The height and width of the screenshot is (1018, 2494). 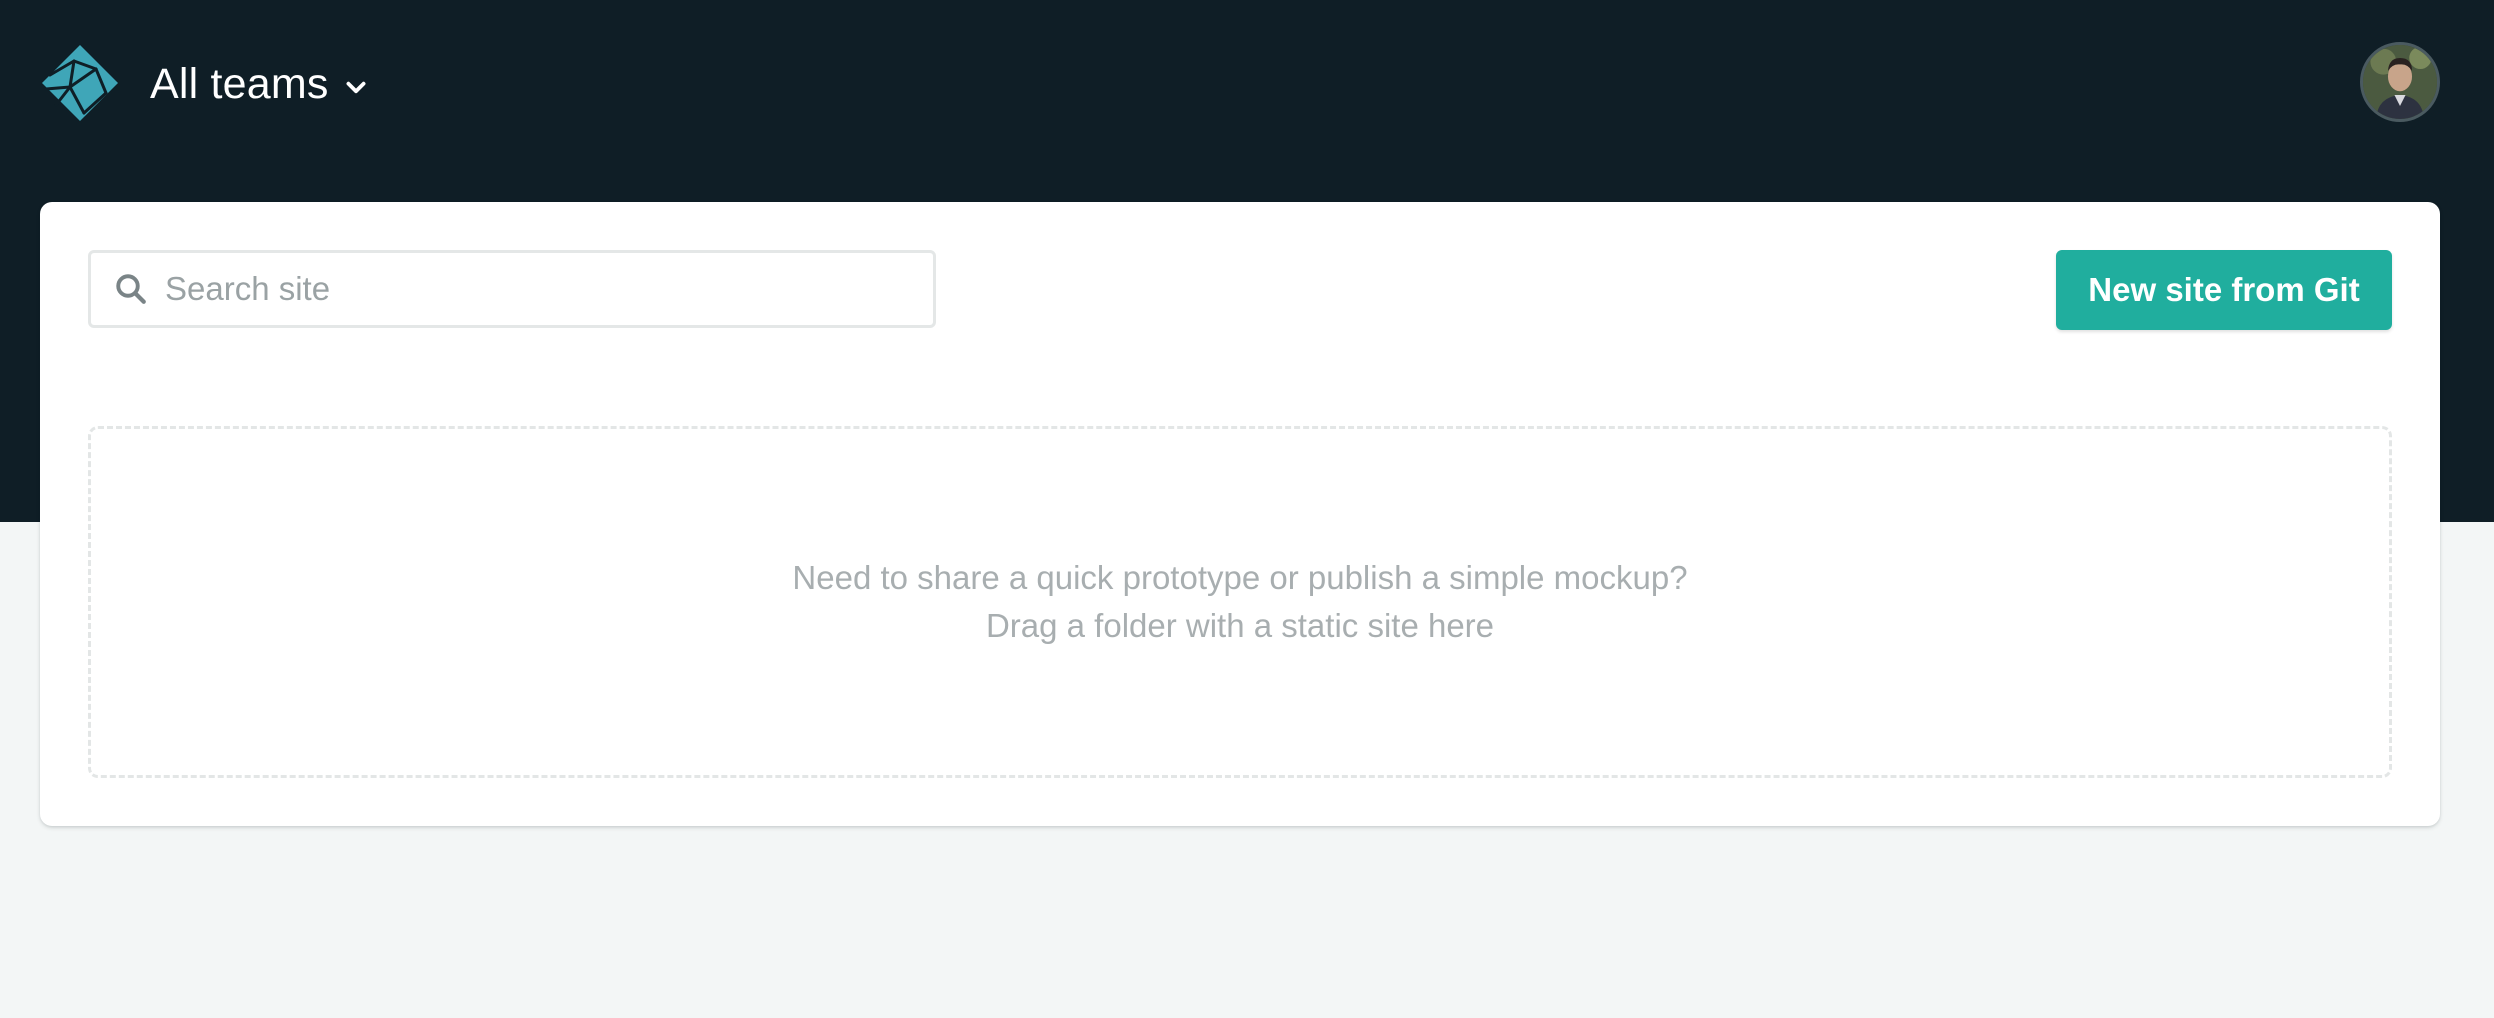 I want to click on team-switcher: All teams, so click(x=259, y=84).